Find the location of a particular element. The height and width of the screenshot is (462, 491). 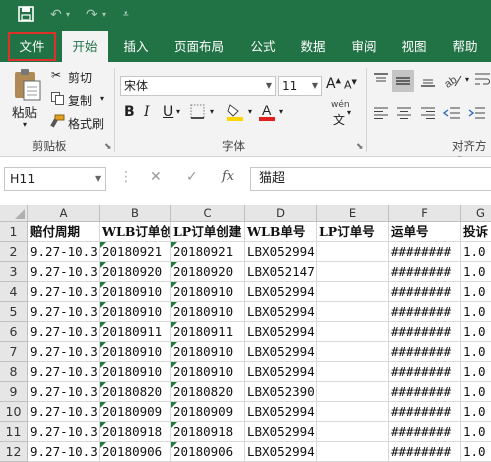

paste-dropdown-icon: ▾ is located at coordinates (25, 124).